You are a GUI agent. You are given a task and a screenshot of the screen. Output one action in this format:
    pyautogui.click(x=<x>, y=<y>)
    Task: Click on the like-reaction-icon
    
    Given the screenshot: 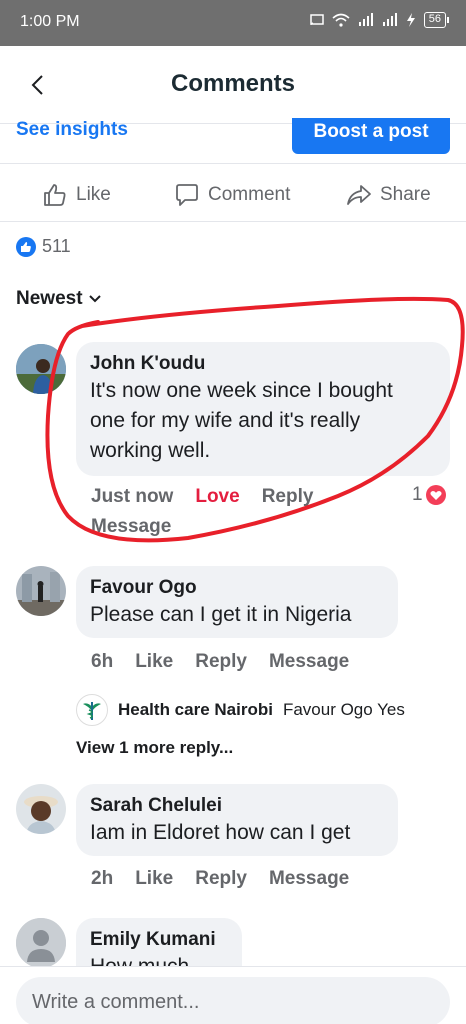 What is the action you would take?
    pyautogui.click(x=26, y=246)
    